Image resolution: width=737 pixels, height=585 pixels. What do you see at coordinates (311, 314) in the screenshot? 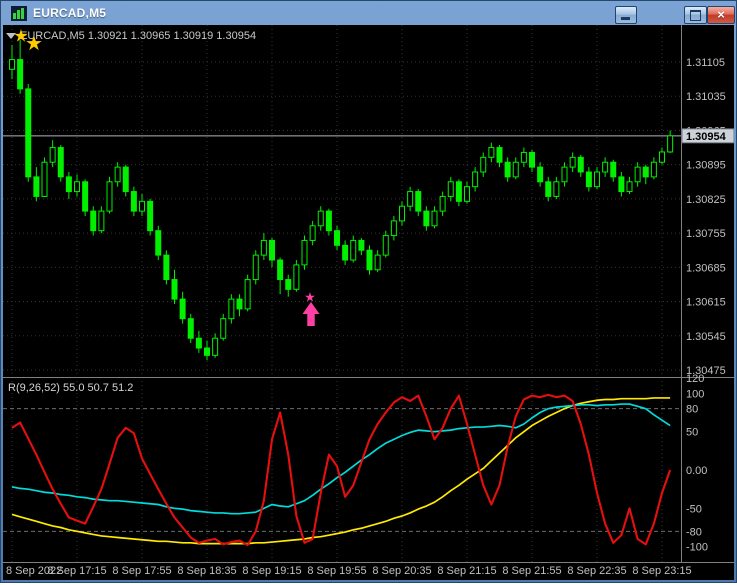
I see `pink-buy-arrow` at bounding box center [311, 314].